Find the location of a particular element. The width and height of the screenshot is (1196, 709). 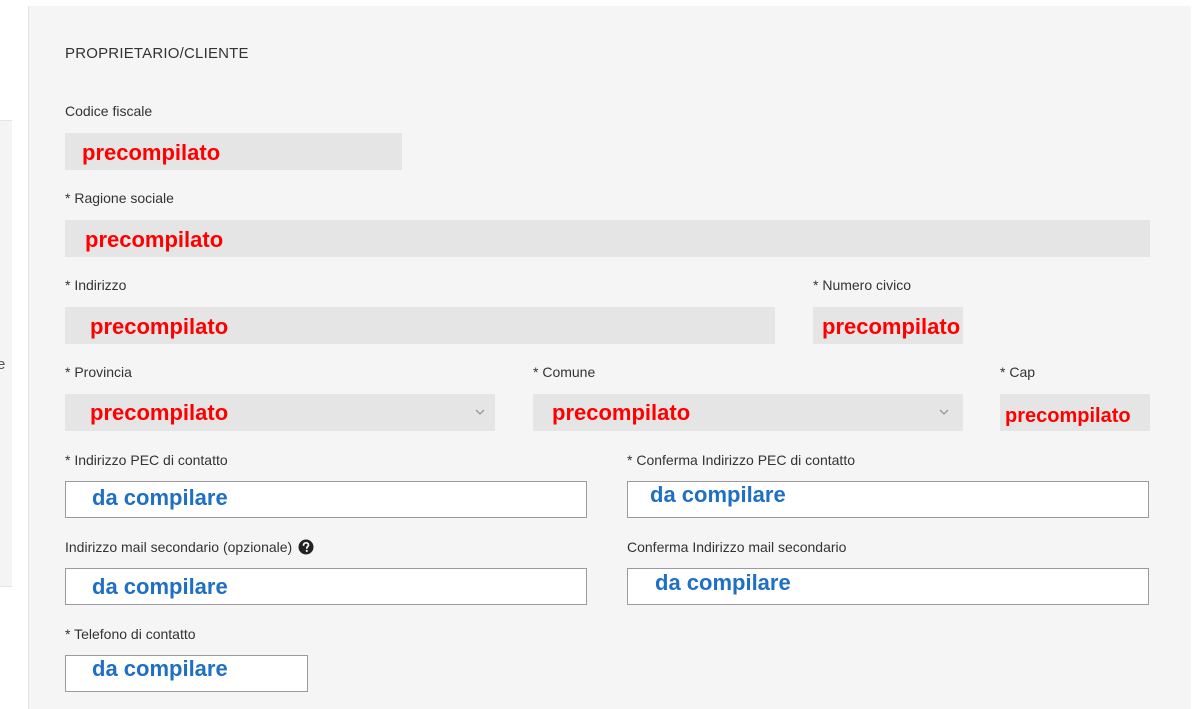

mail-secondary-confirm-value: da compilare is located at coordinates (723, 582).